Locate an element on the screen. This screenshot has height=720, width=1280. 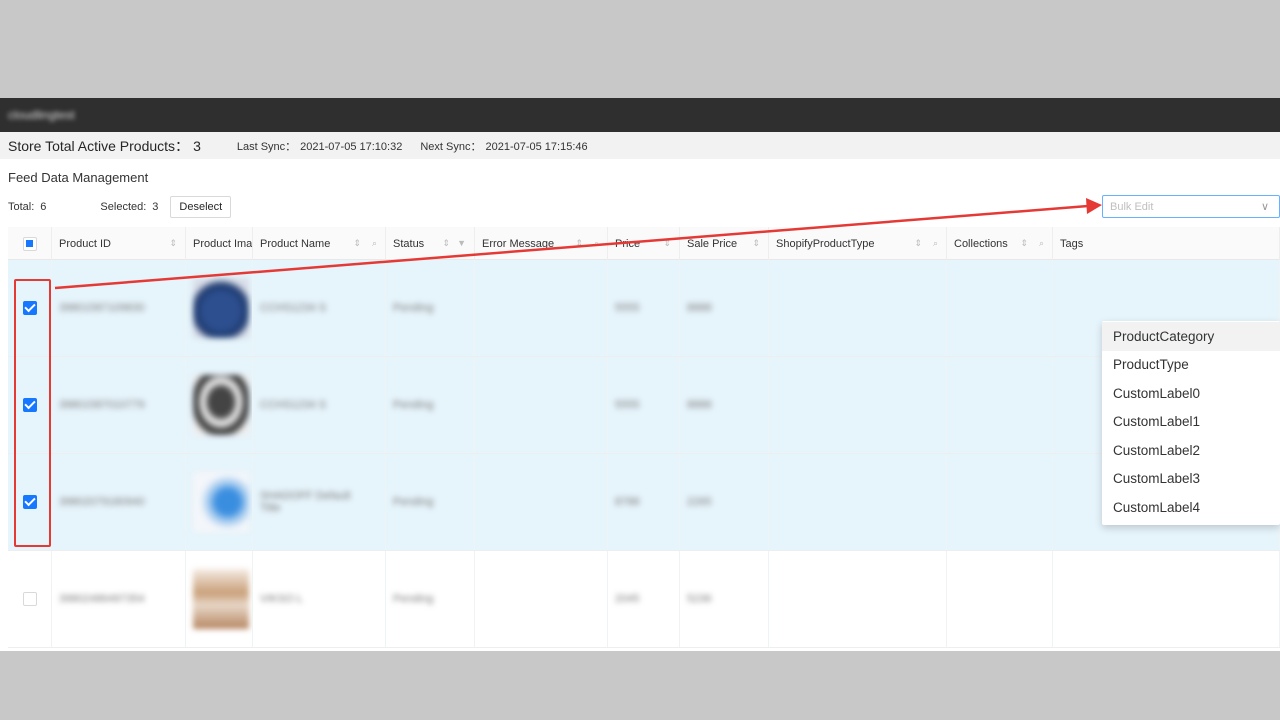
store-total-label: Store Total Active Products： is located at coordinates (99, 145).